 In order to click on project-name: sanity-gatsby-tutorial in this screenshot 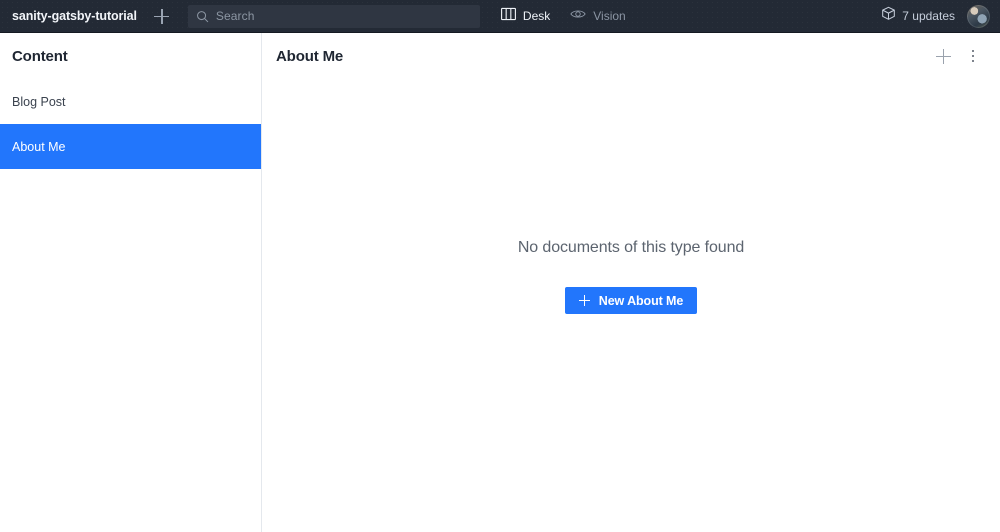, I will do `click(68, 16)`.